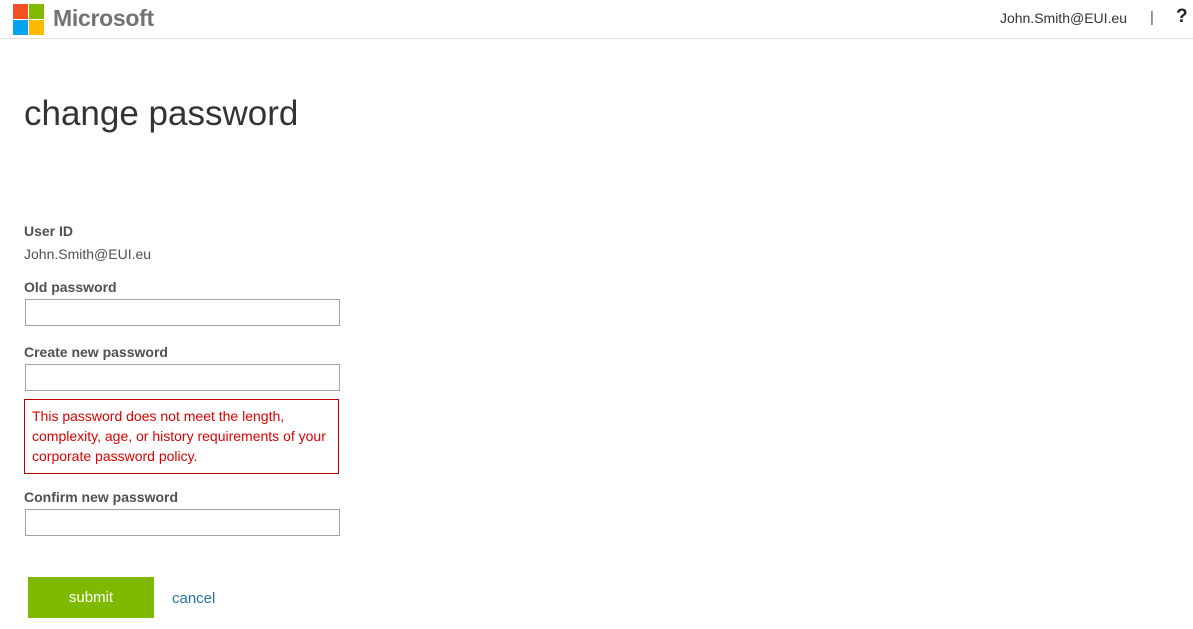 The image size is (1193, 629). Describe the element at coordinates (36, 11) in the screenshot. I see `logo-green-square` at that location.